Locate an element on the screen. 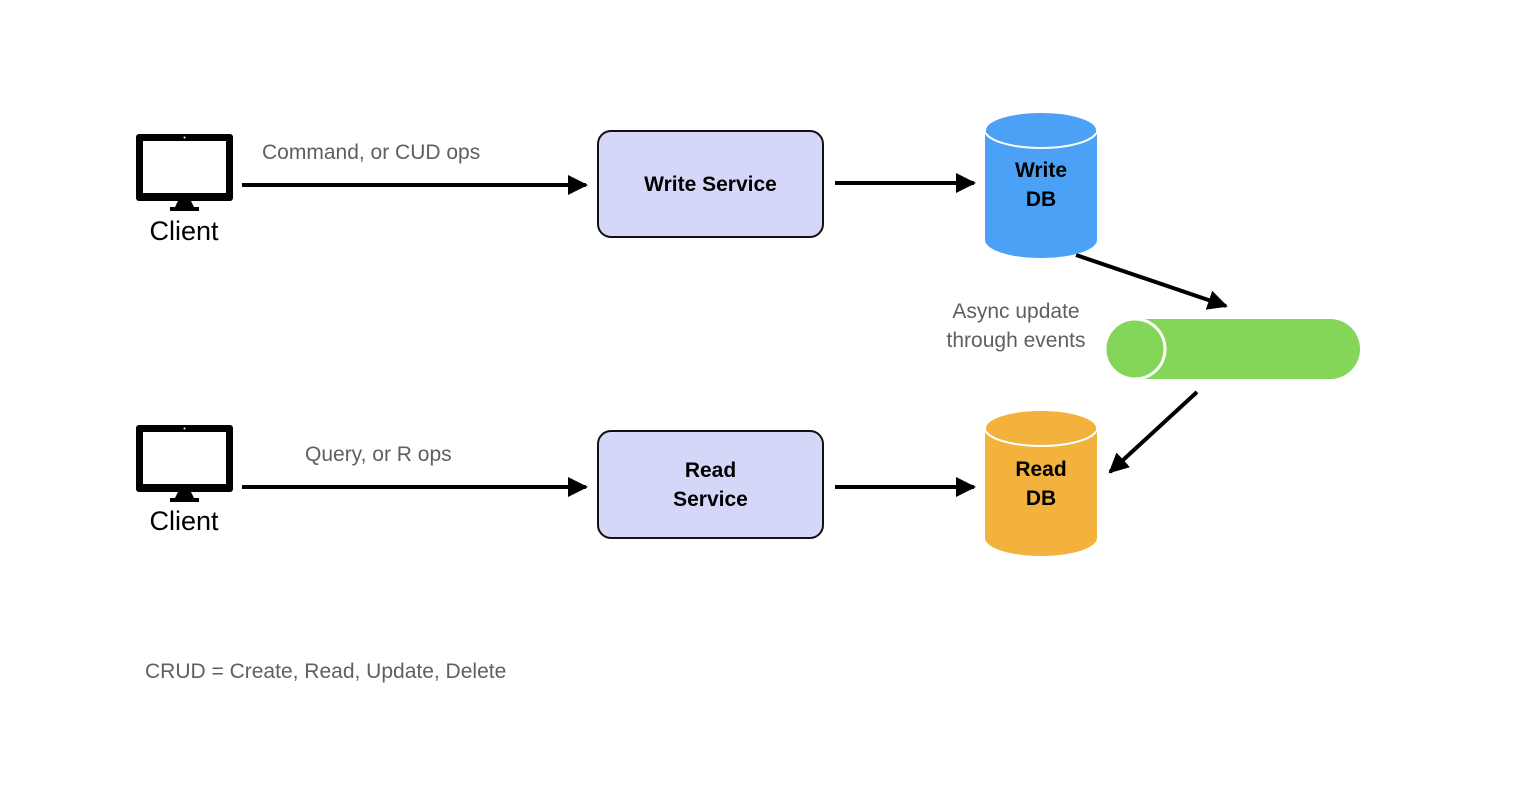 Image resolution: width=1514 pixels, height=794 pixels. read-db-label: Read DB is located at coordinates (1041, 484).